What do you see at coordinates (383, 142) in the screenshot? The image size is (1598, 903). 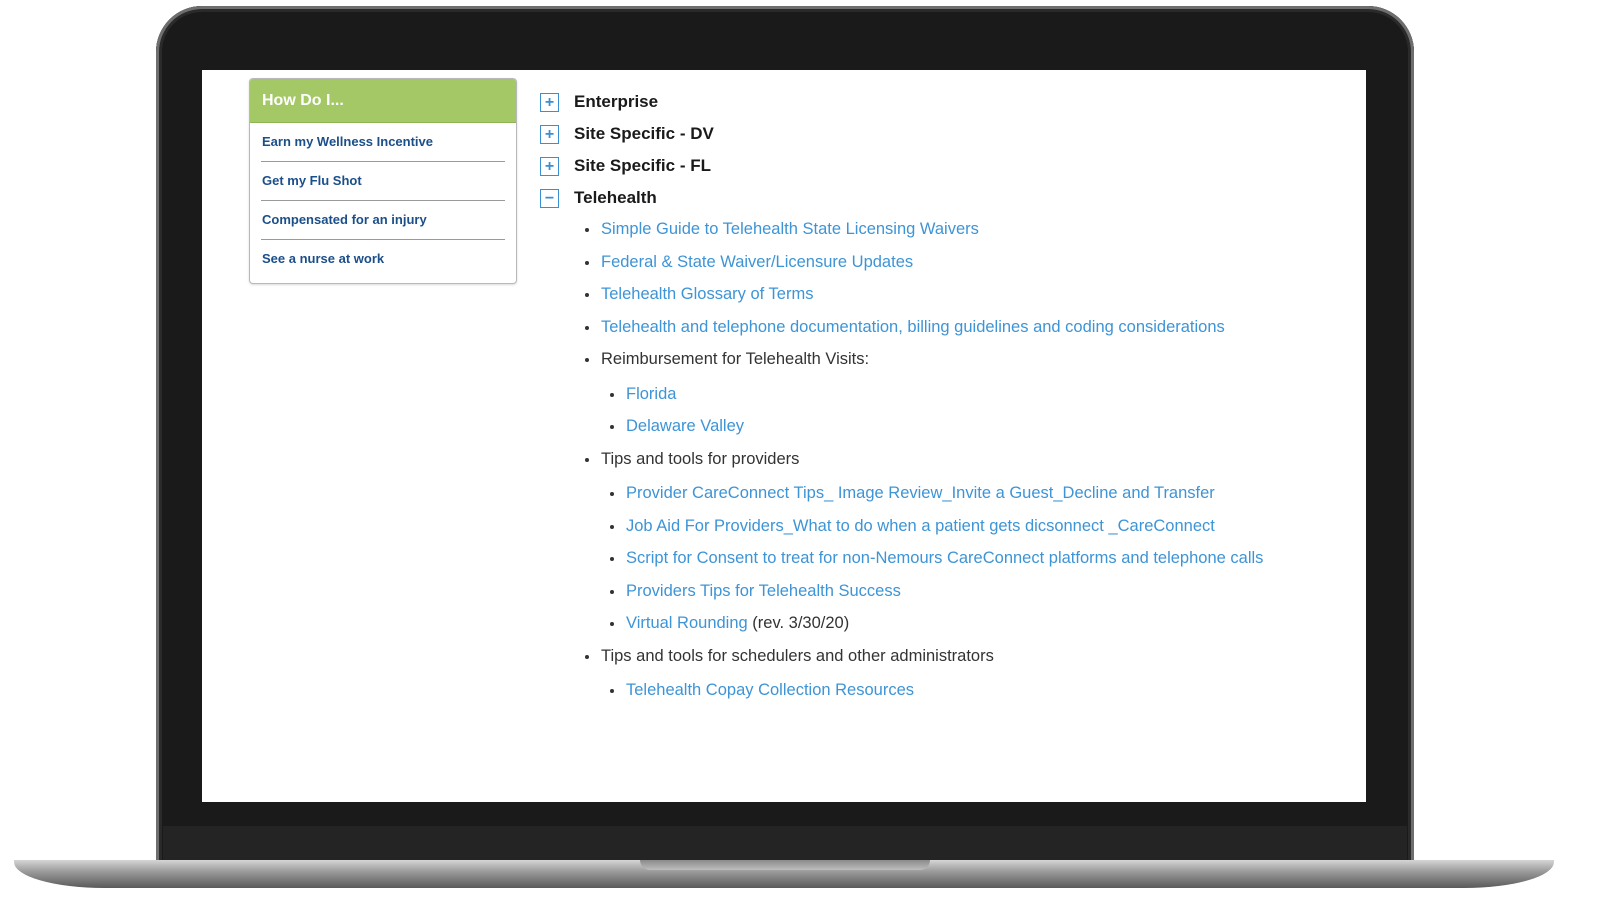 I see `how-do-i-wellness-incentive-link: Earn my Wellness Incentive` at bounding box center [383, 142].